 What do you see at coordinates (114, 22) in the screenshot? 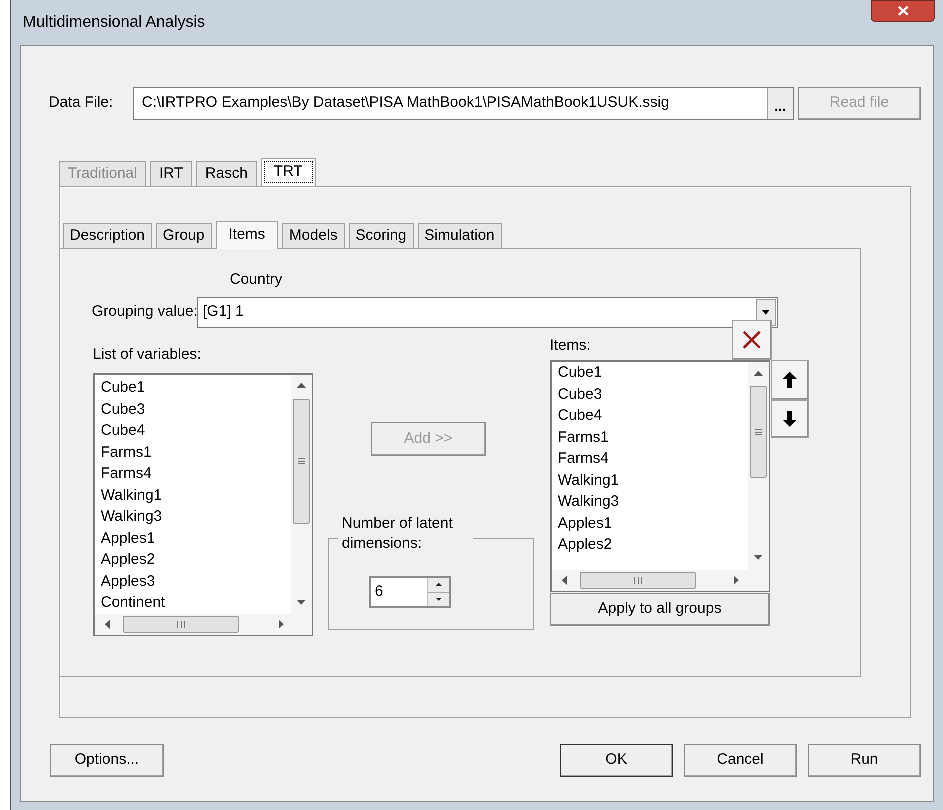
I see `window-title: Multidimensional Analysis` at bounding box center [114, 22].